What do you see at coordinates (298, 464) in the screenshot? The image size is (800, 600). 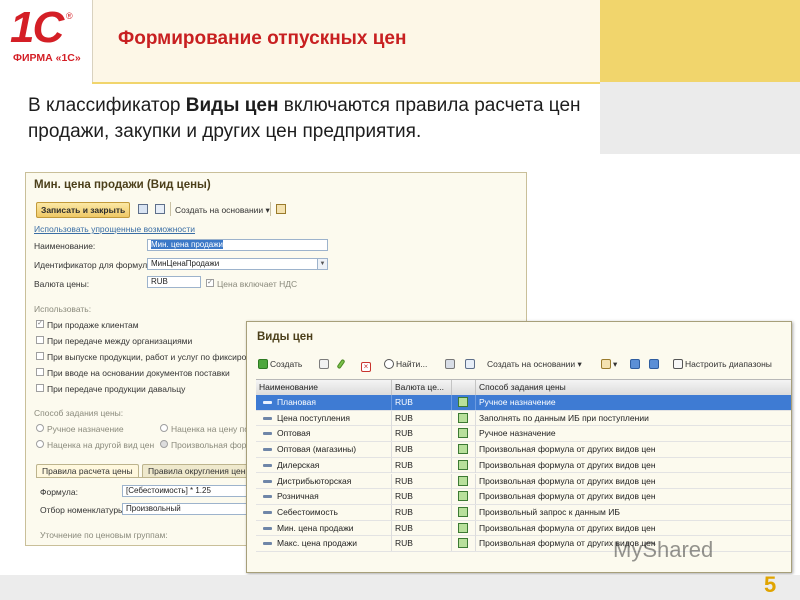 I see `cell-name-text: Дилерская` at bounding box center [298, 464].